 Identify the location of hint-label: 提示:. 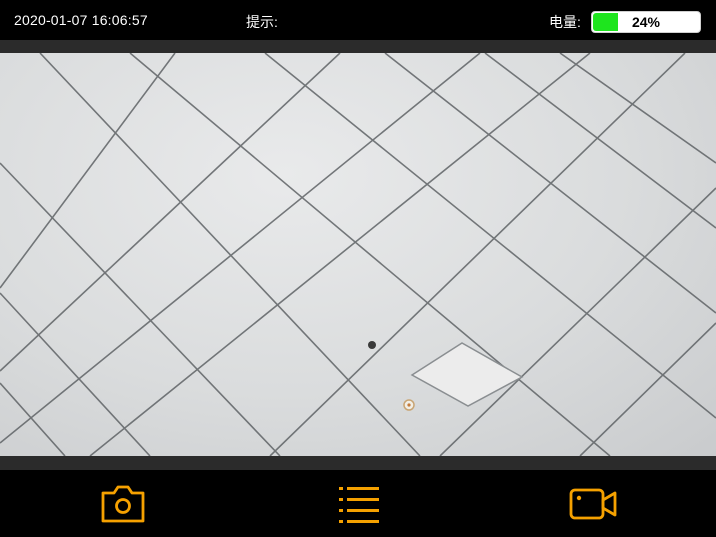
(262, 22).